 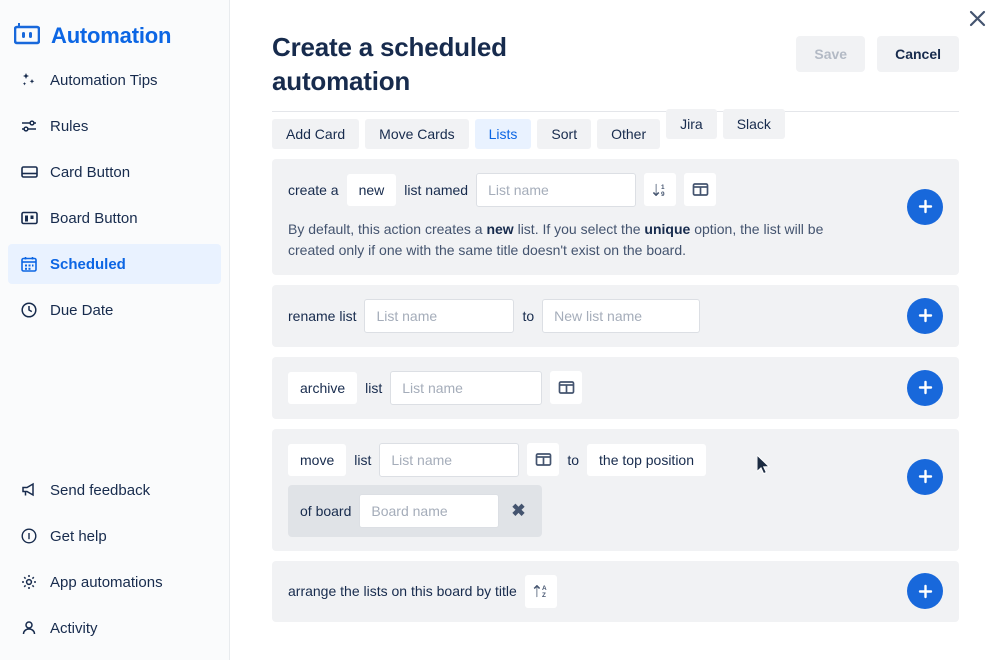 What do you see at coordinates (918, 54) in the screenshot?
I see `cancel-button: Cancel` at bounding box center [918, 54].